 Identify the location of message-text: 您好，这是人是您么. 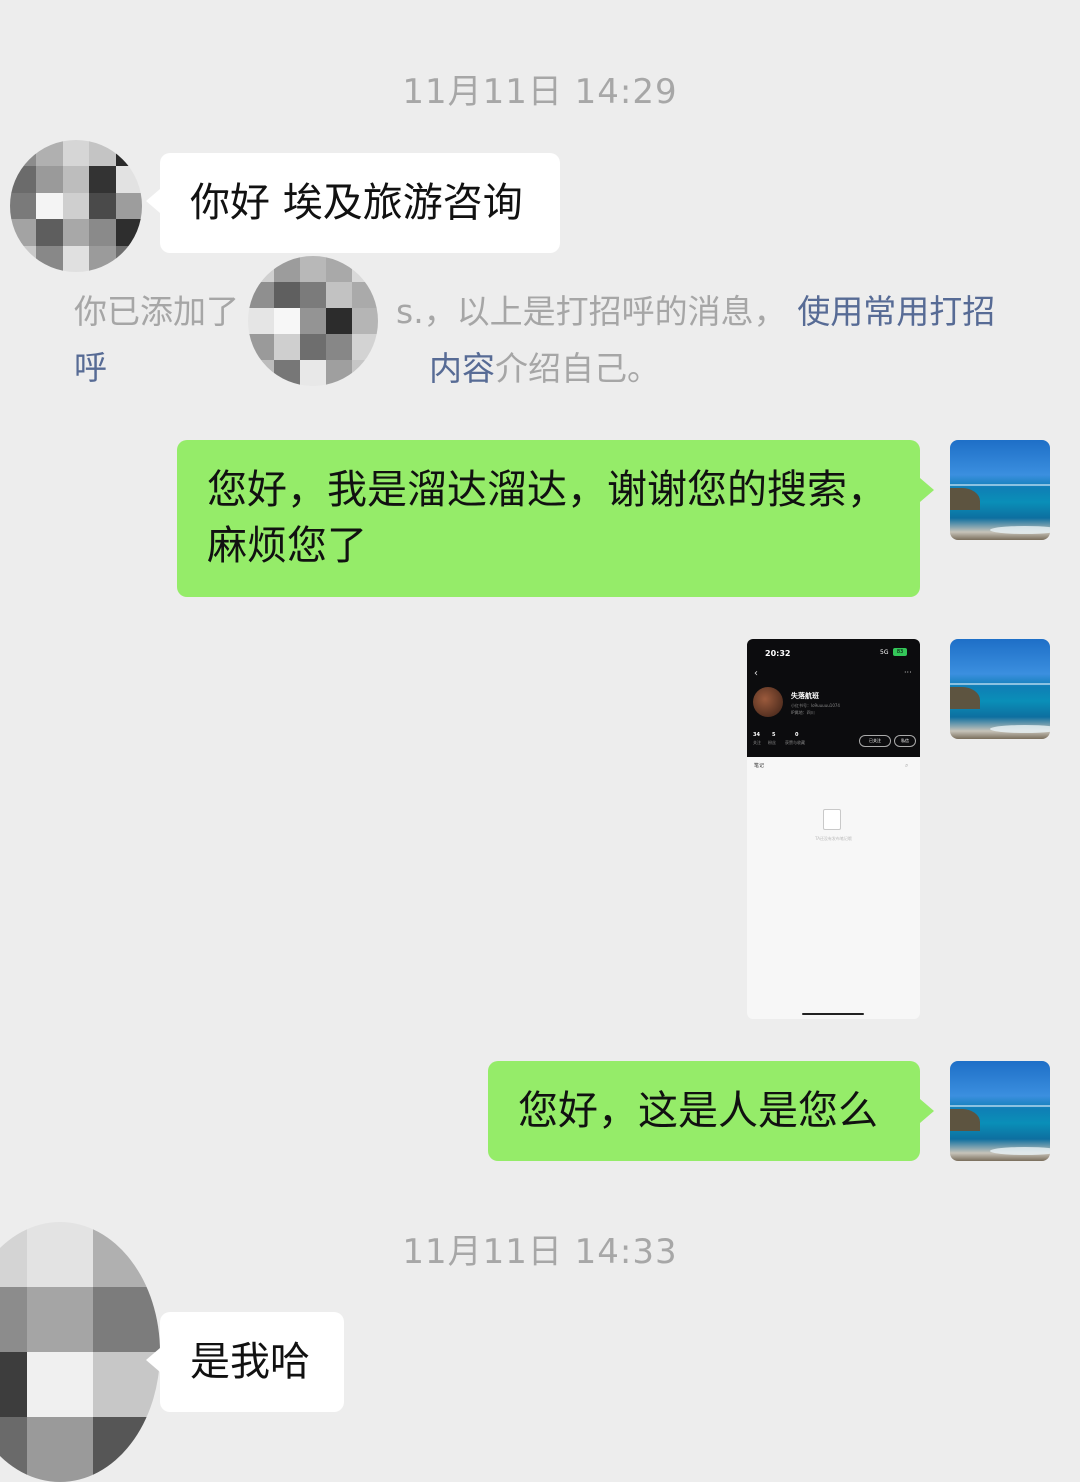
(698, 1111).